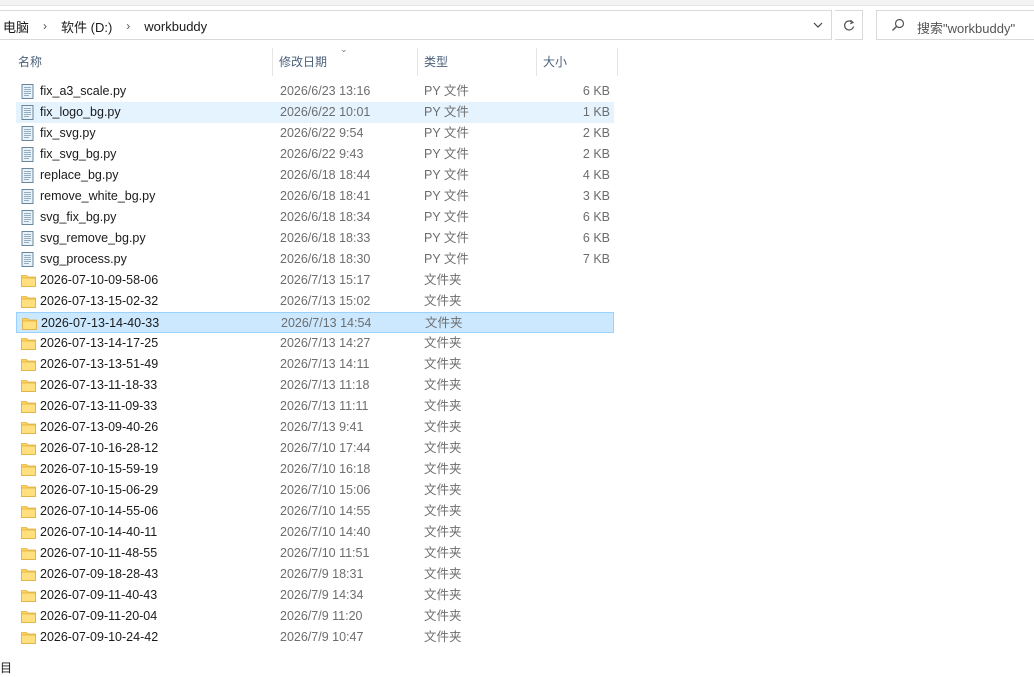 This screenshot has width=1034, height=677. I want to click on breadcrumb-item-folder: workbuddy, so click(175, 26).